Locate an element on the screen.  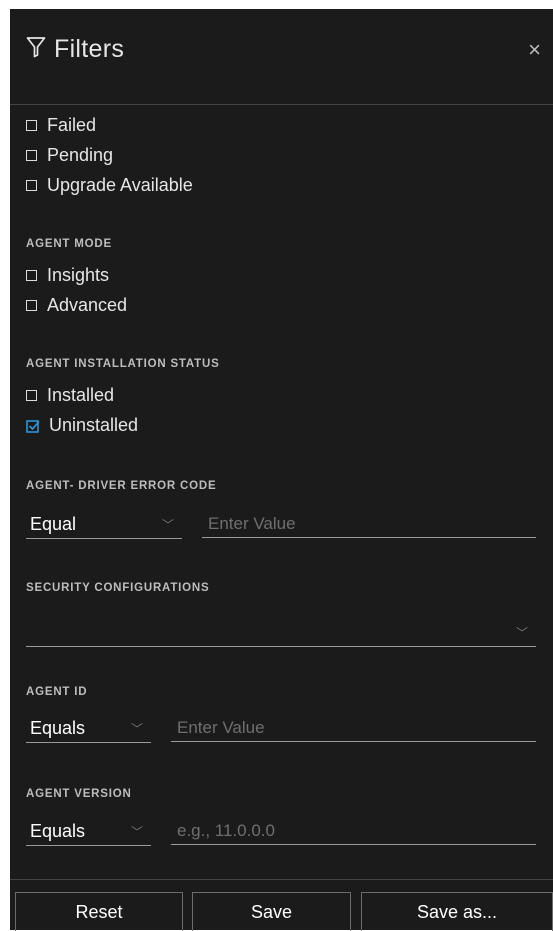
section-driver-error: AGENT- DRIVER ERROR CODE is located at coordinates (121, 486).